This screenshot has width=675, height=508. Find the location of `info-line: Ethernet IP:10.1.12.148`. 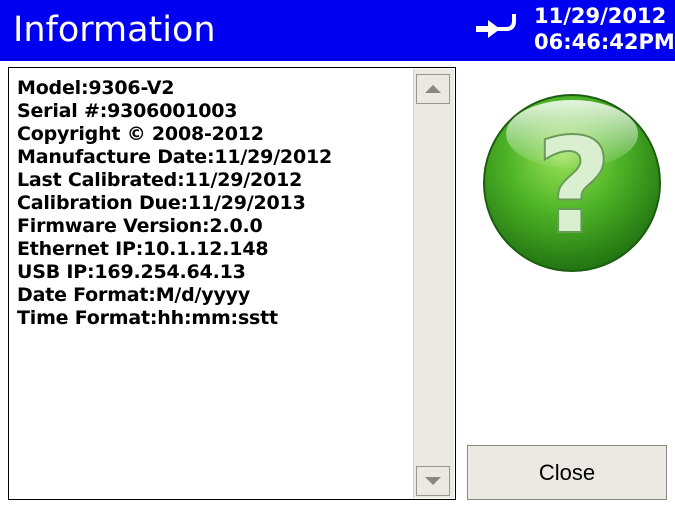

info-line: Ethernet IP:10.1.12.148 is located at coordinates (143, 249).